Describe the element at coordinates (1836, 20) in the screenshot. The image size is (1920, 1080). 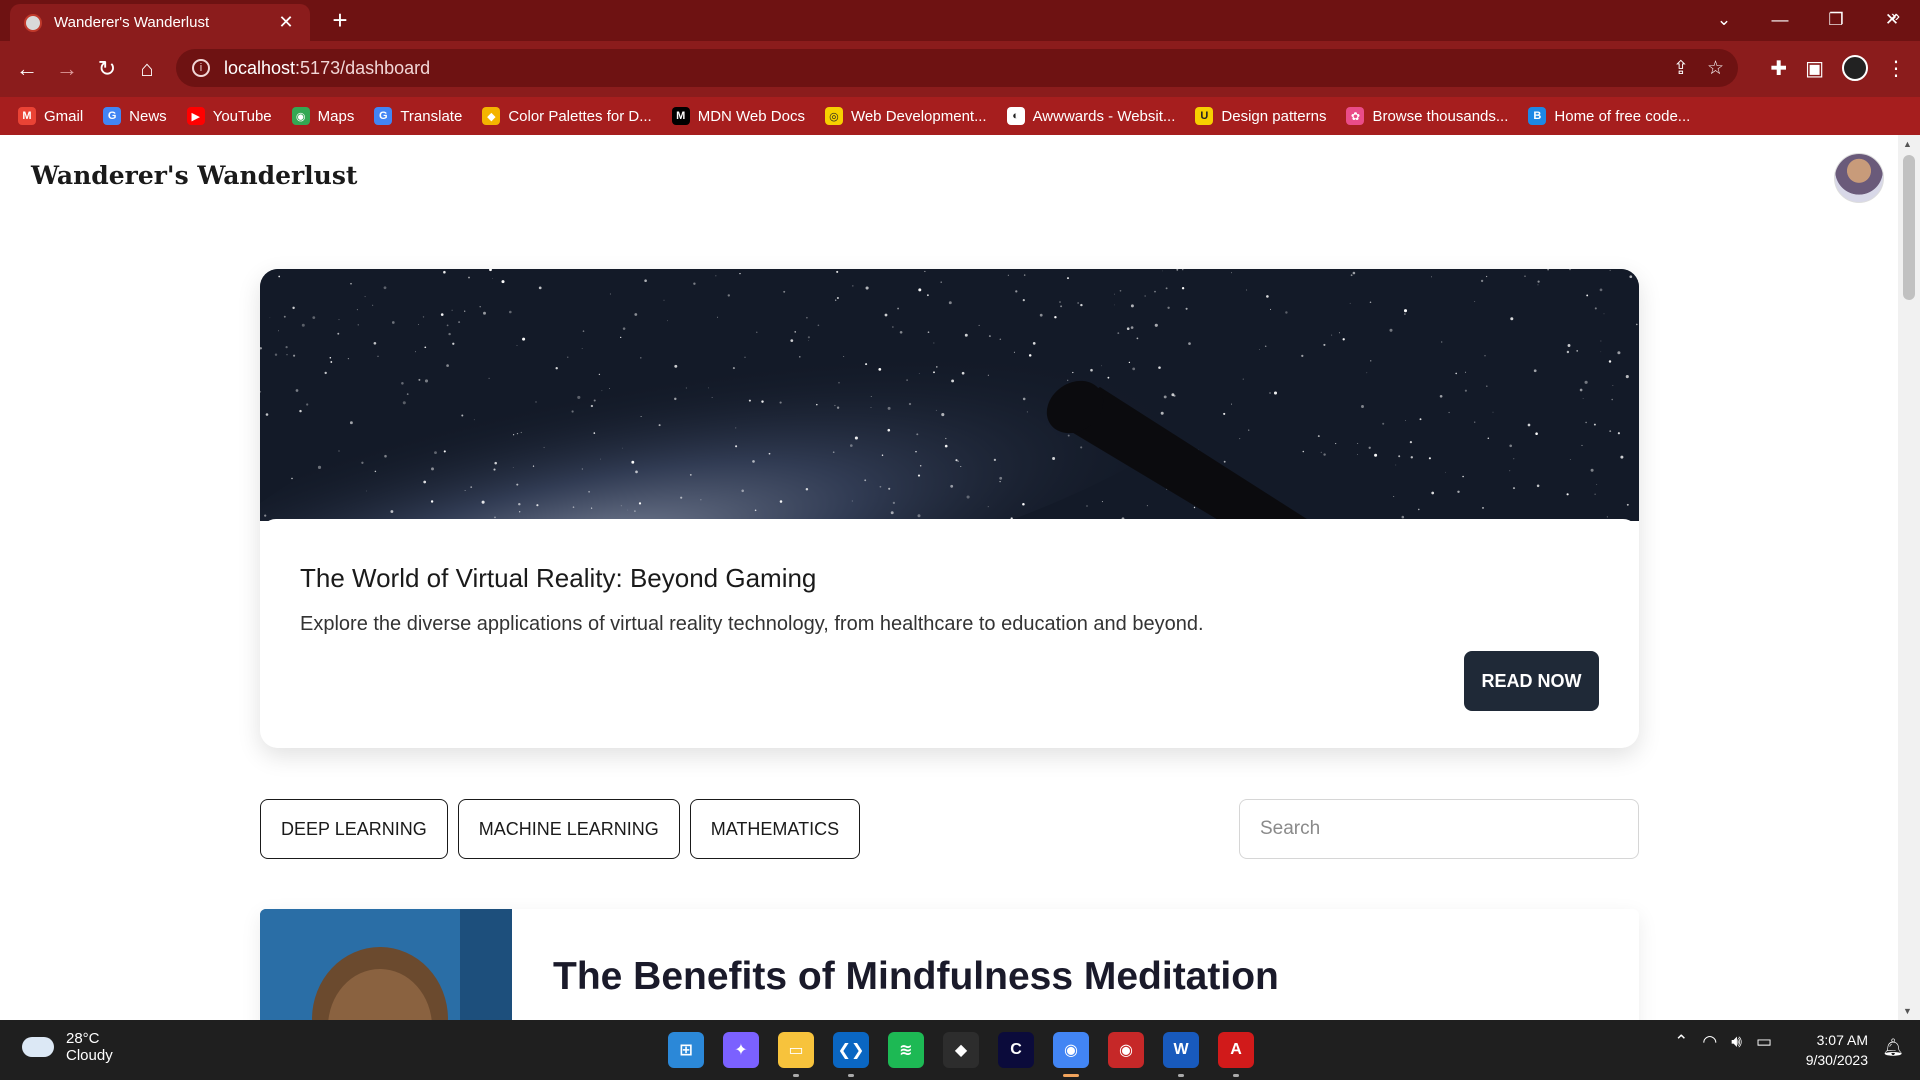
I see `restore-icon: ❐` at that location.